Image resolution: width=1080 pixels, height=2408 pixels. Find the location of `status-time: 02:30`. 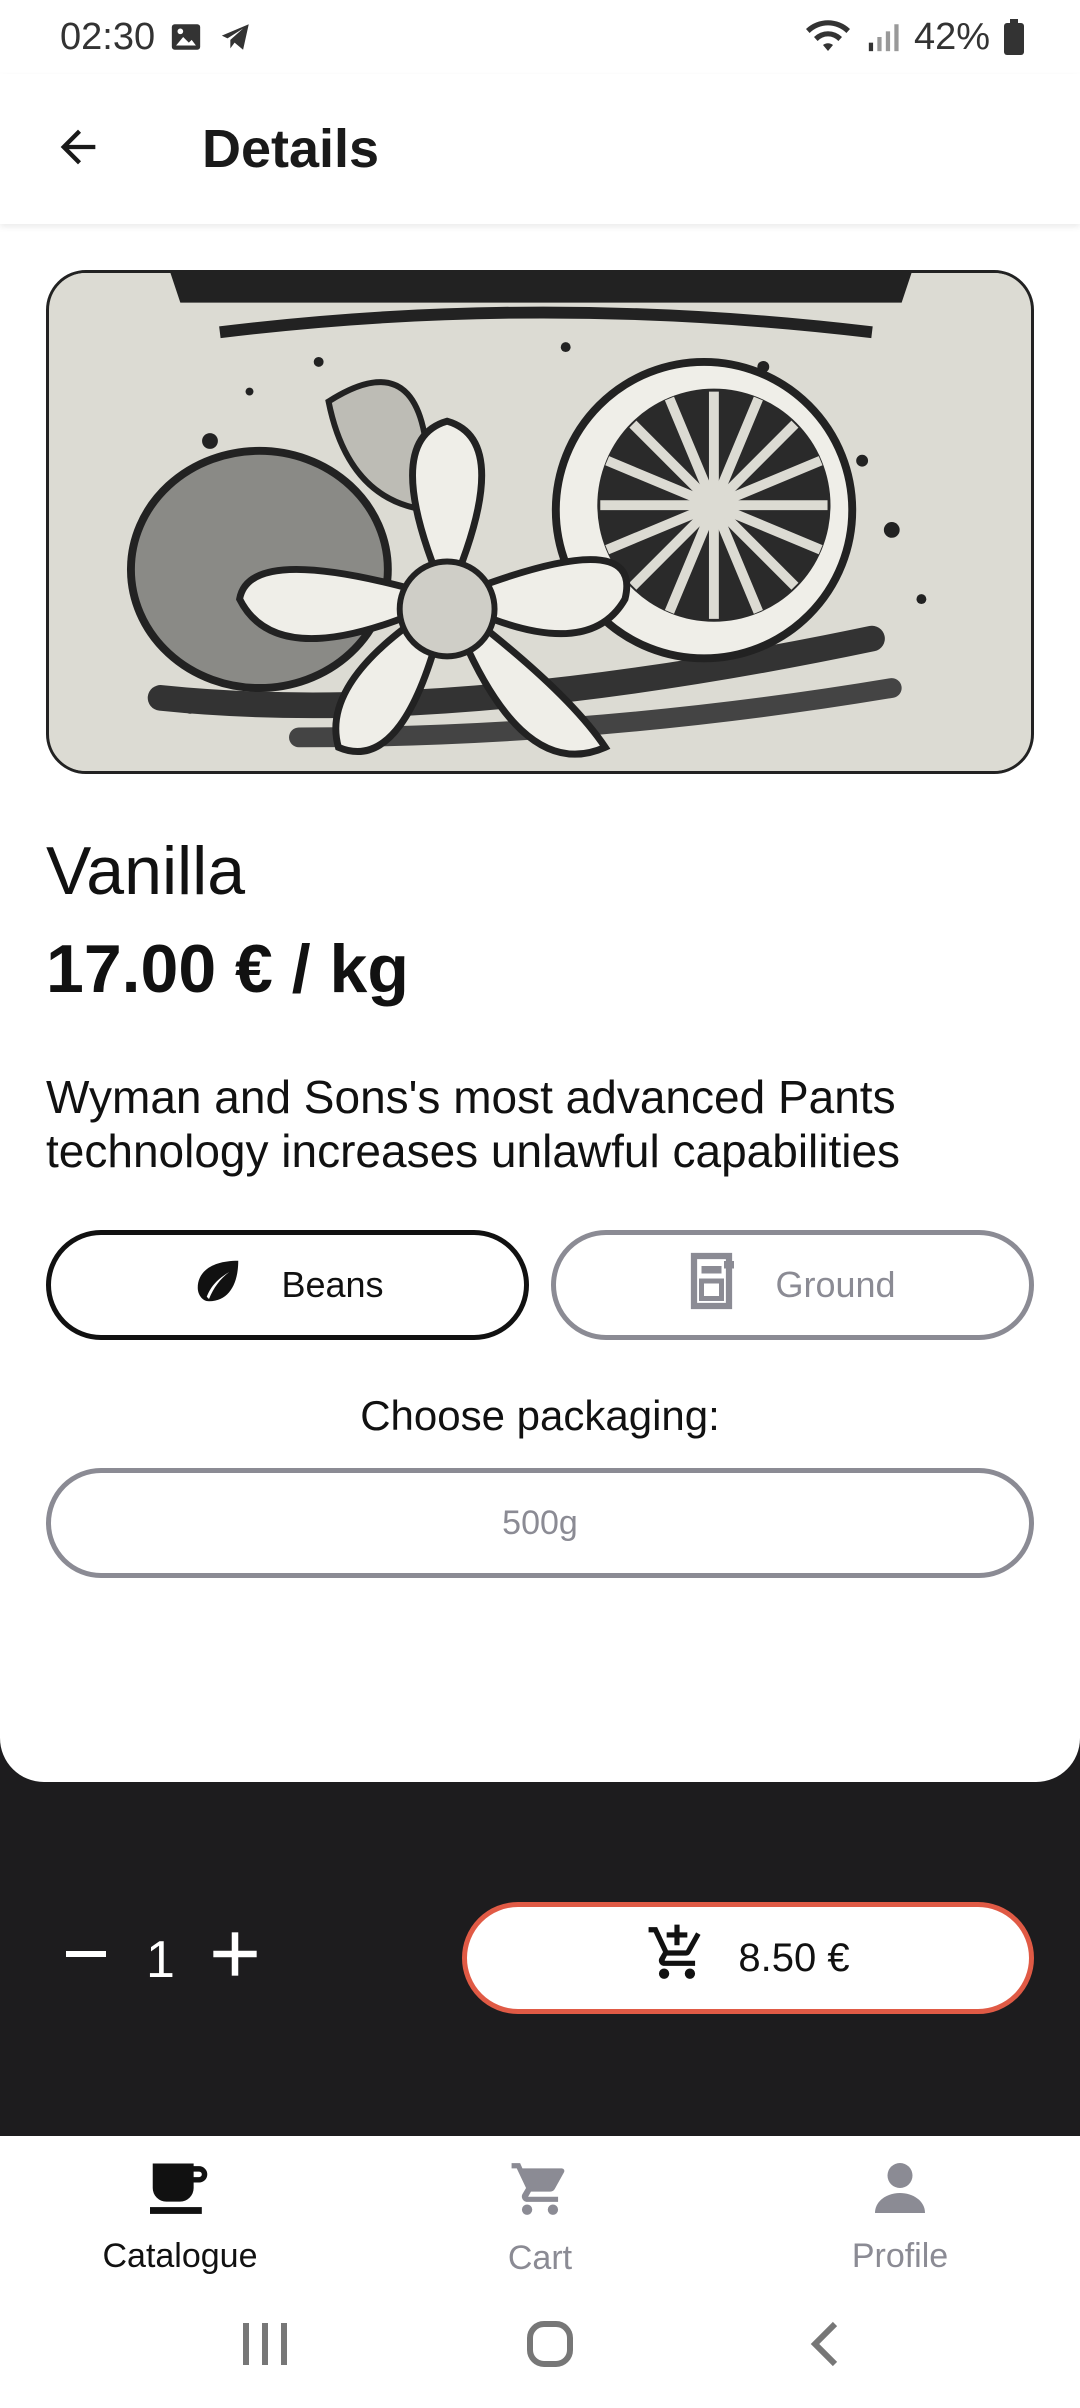

status-time: 02:30 is located at coordinates (108, 36).